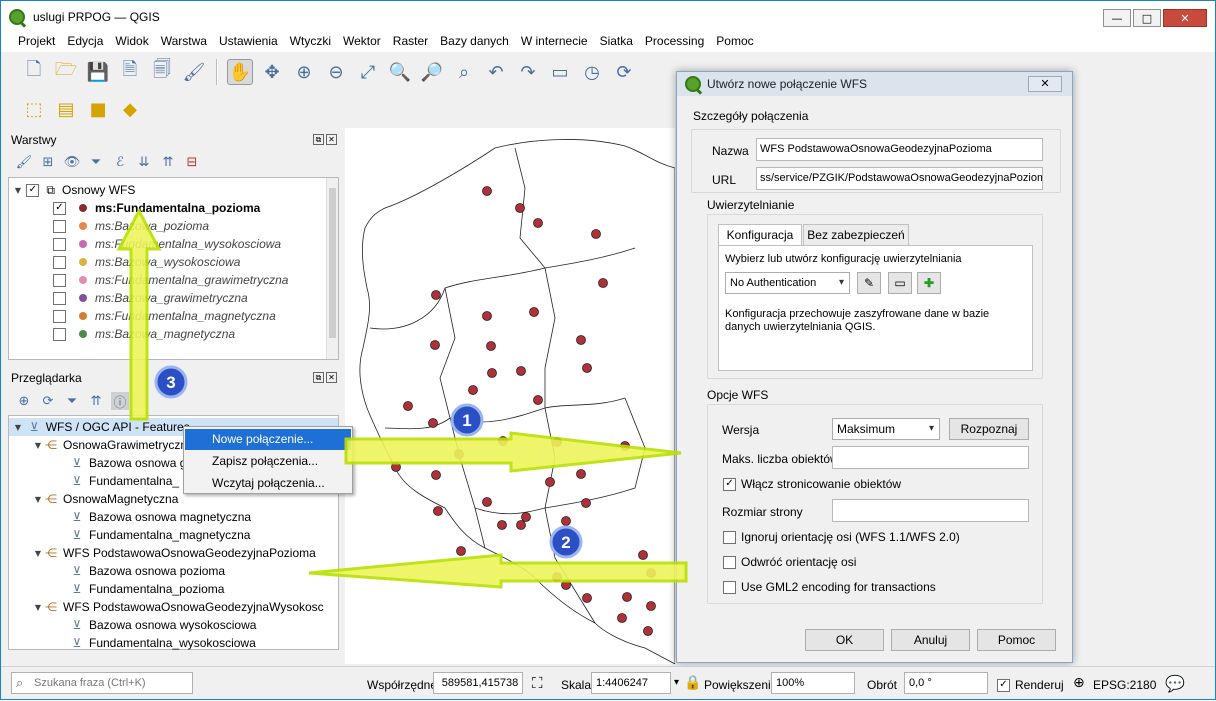 The height and width of the screenshot is (701, 1216). I want to click on wfs-layer-row: ⊻ Fundamentalna_, so click(124, 481).